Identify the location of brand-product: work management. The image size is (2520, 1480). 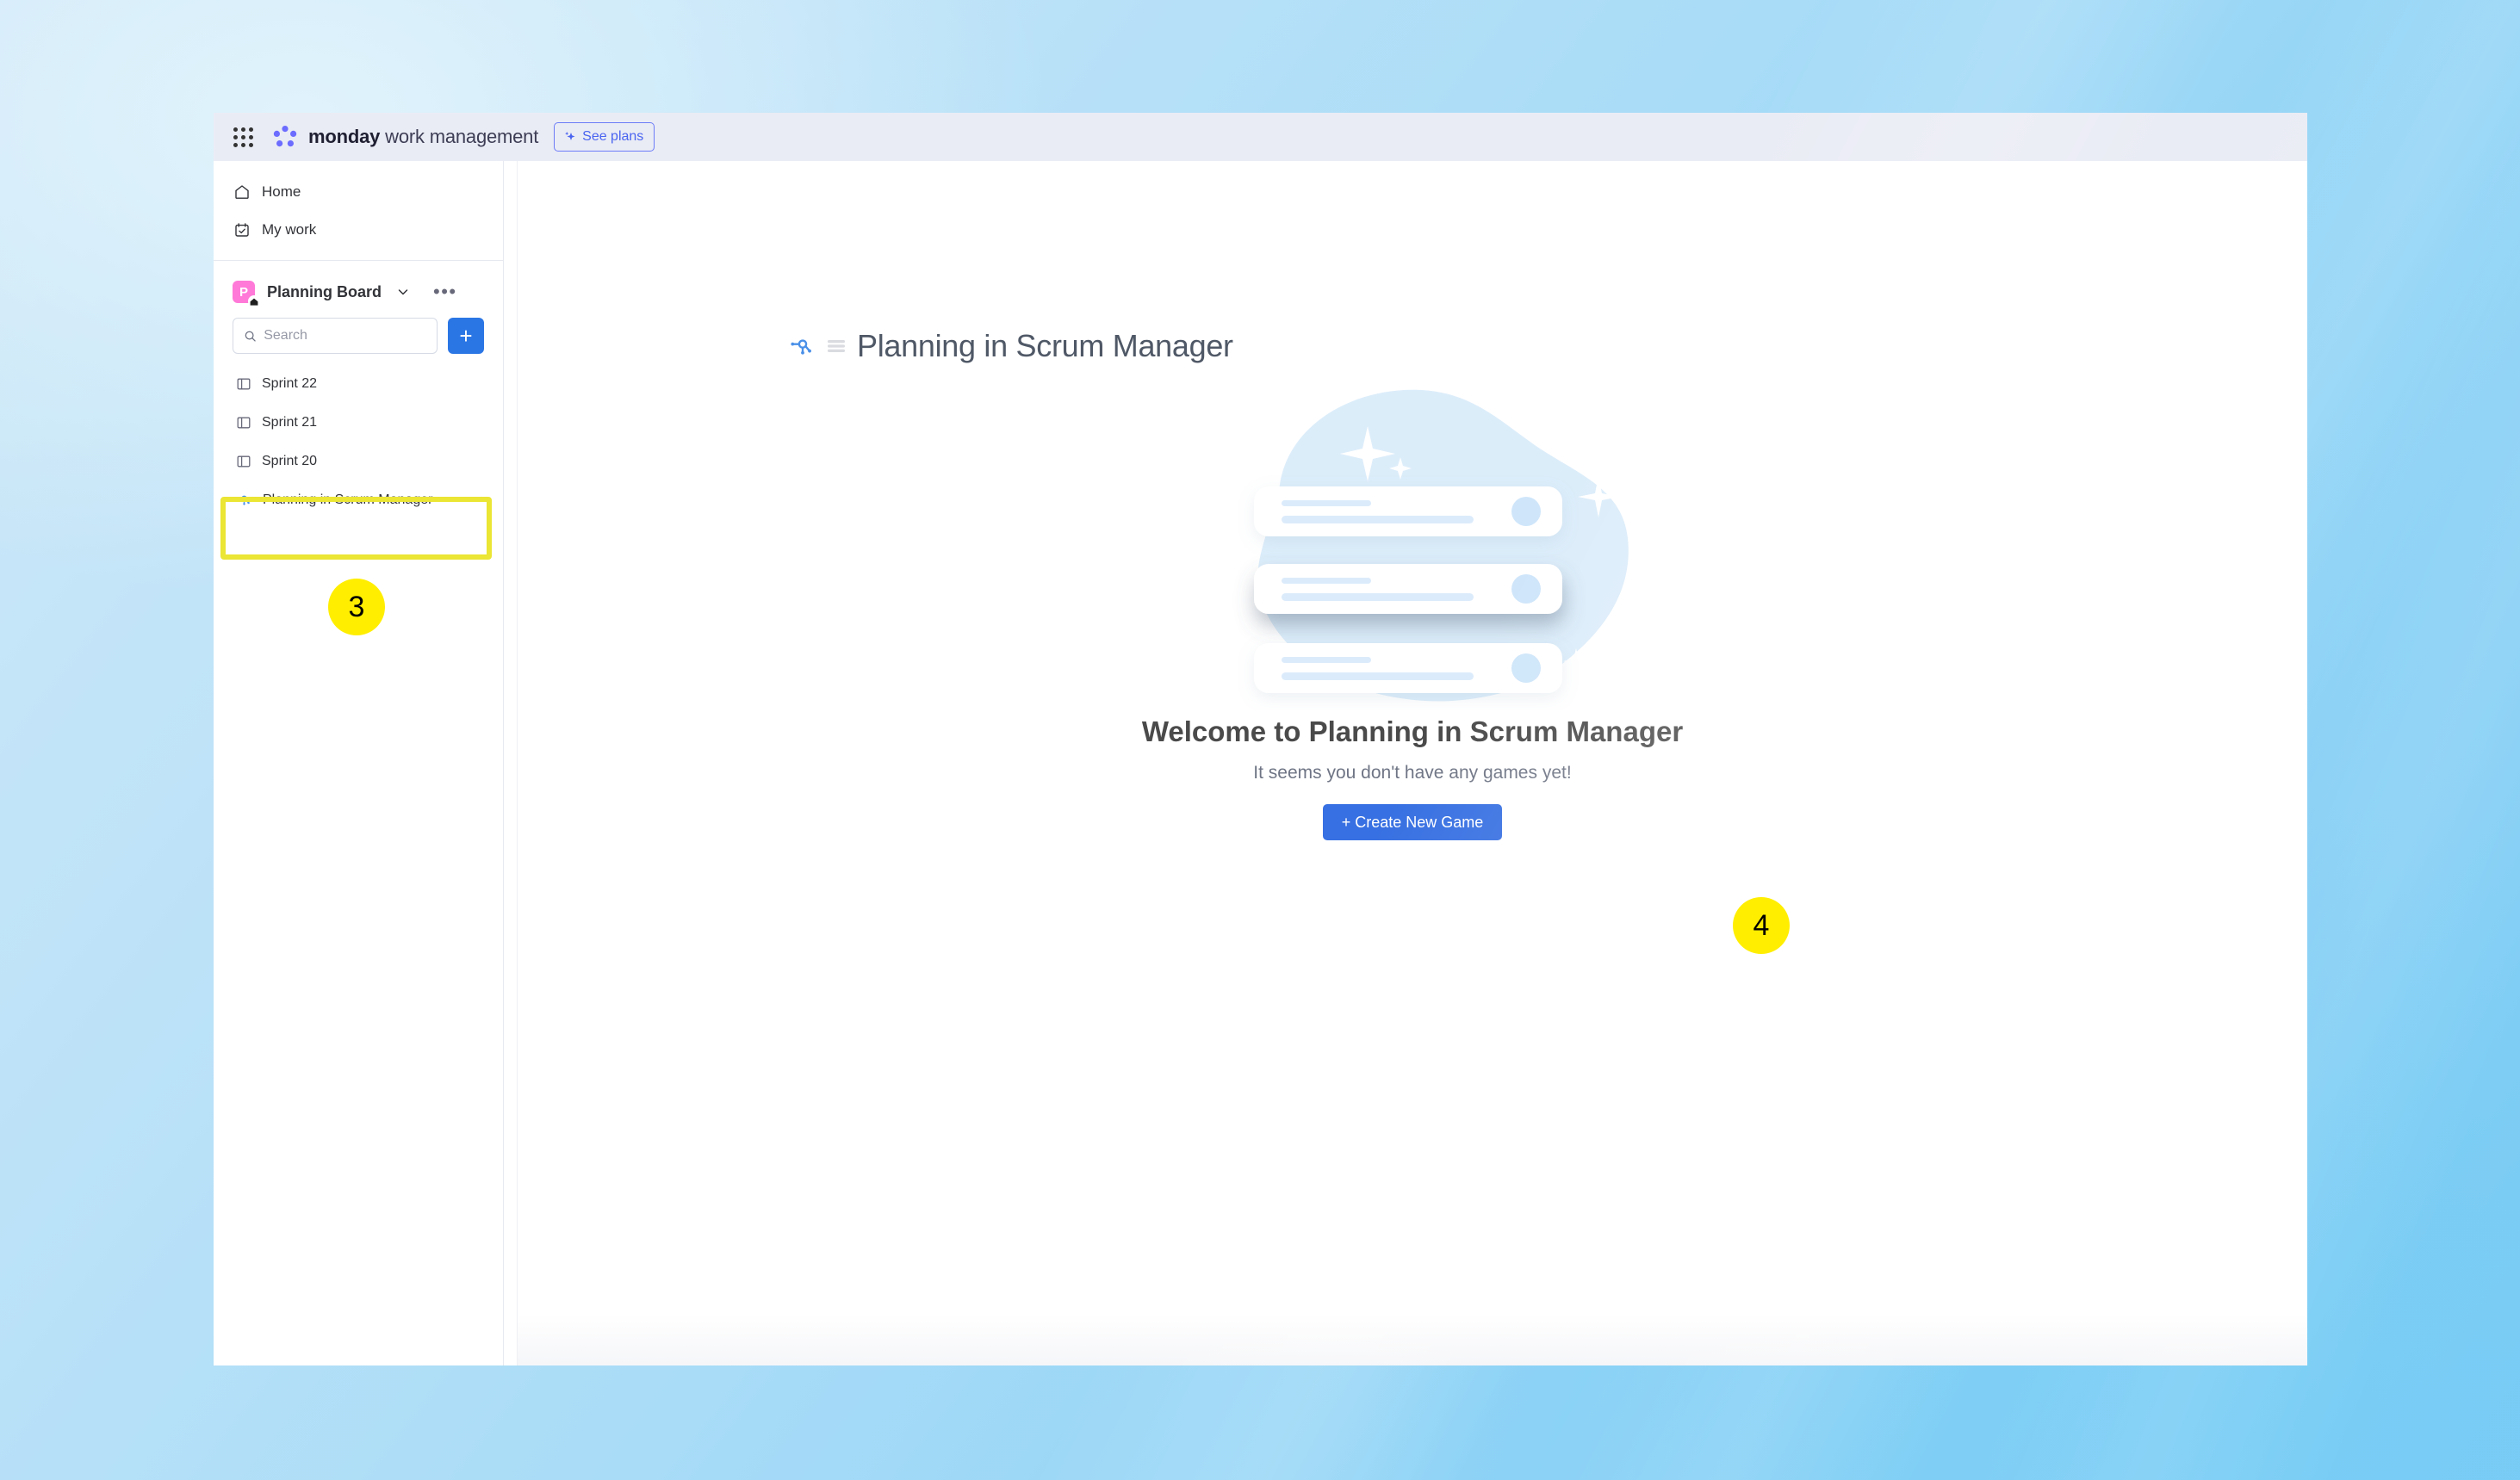
(462, 136).